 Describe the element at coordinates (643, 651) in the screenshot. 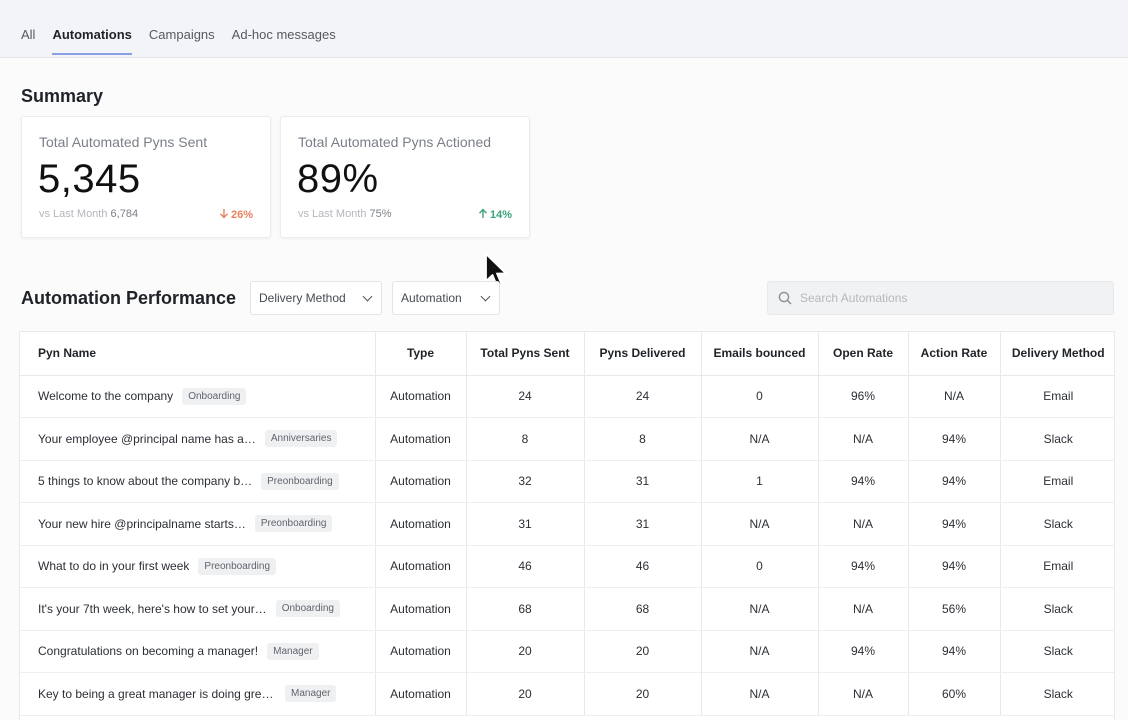

I see `delivered-cell: 20` at that location.